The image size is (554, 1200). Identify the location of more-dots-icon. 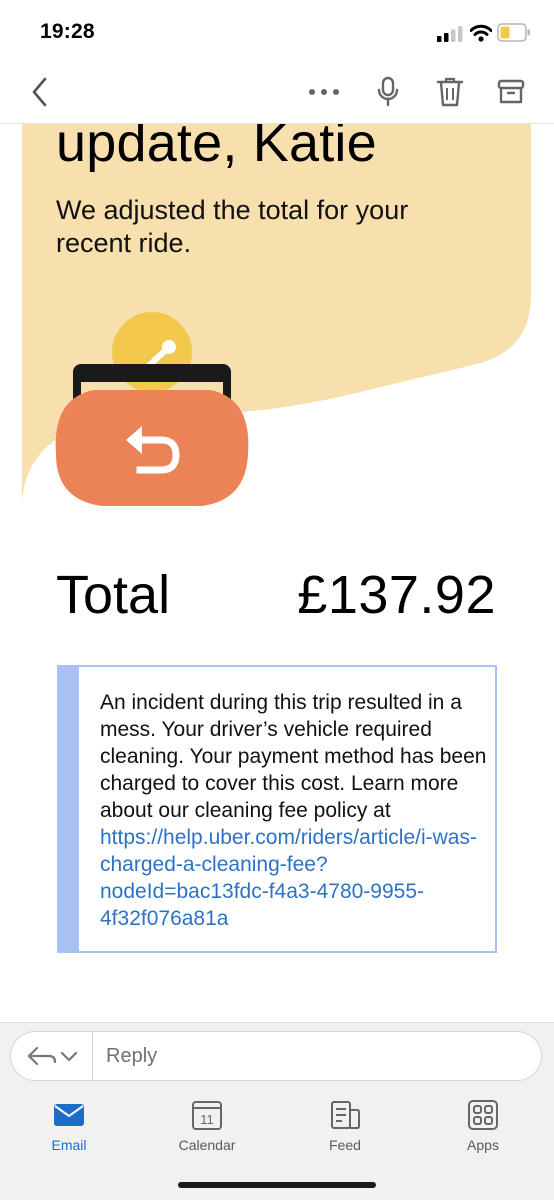
(324, 92).